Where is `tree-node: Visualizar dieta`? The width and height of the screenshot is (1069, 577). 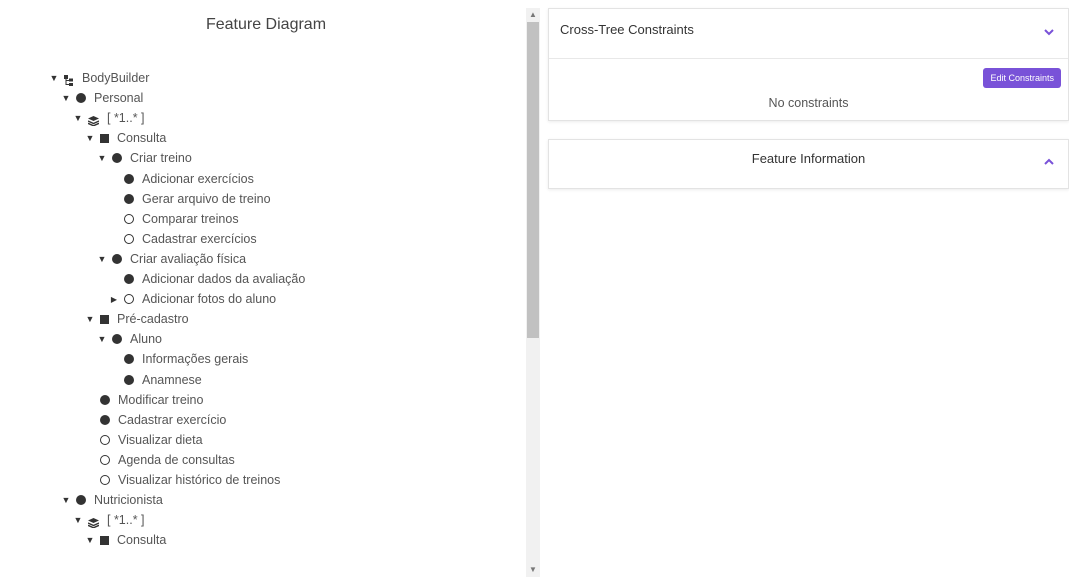
tree-node: Visualizar dieta is located at coordinates (149, 440).